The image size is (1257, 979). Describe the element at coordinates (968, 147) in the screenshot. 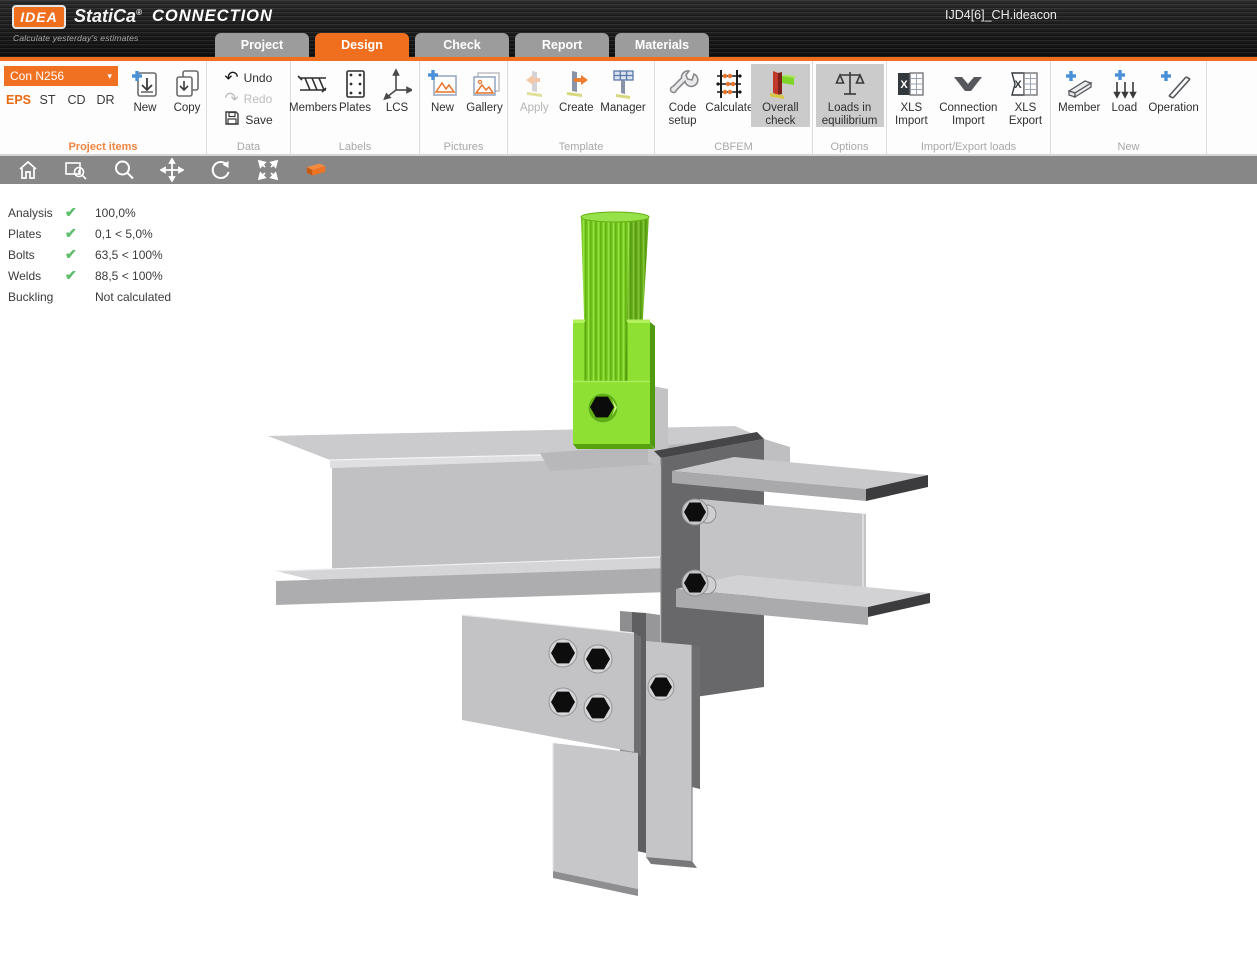

I see `group-caption-import-export: Import/Export loads` at that location.